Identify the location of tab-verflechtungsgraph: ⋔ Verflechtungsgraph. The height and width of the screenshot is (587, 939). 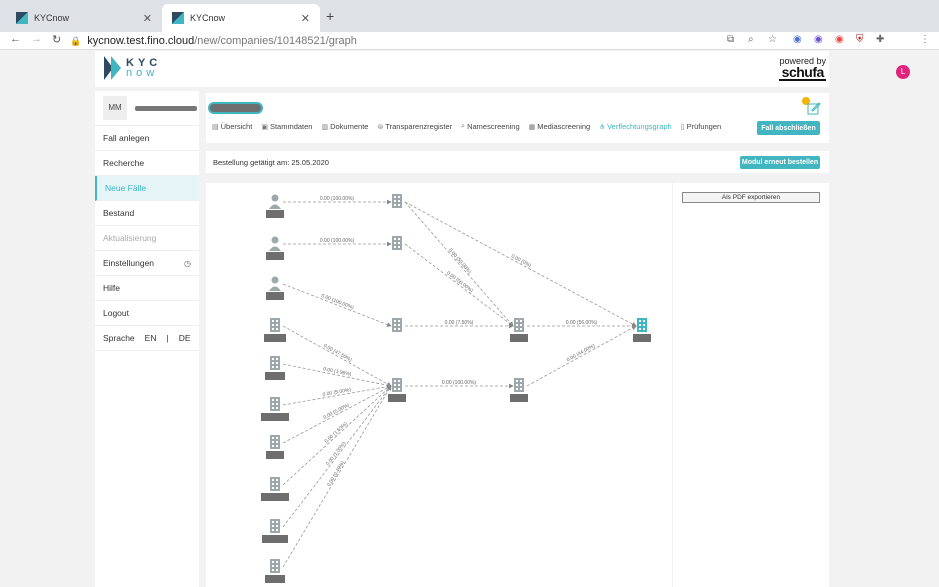
(635, 126).